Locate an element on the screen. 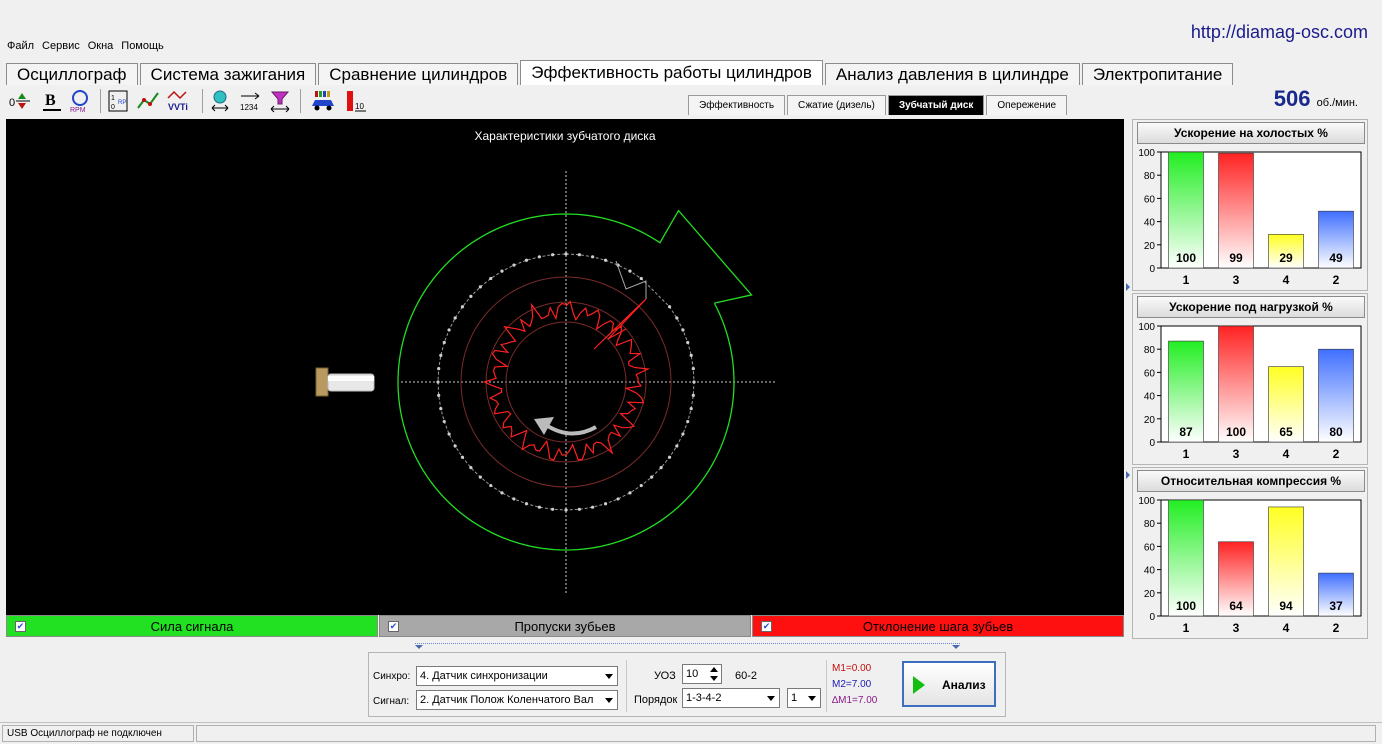 This screenshot has width=1382, height=744. tab-ignition: Система зажигания is located at coordinates (228, 74).